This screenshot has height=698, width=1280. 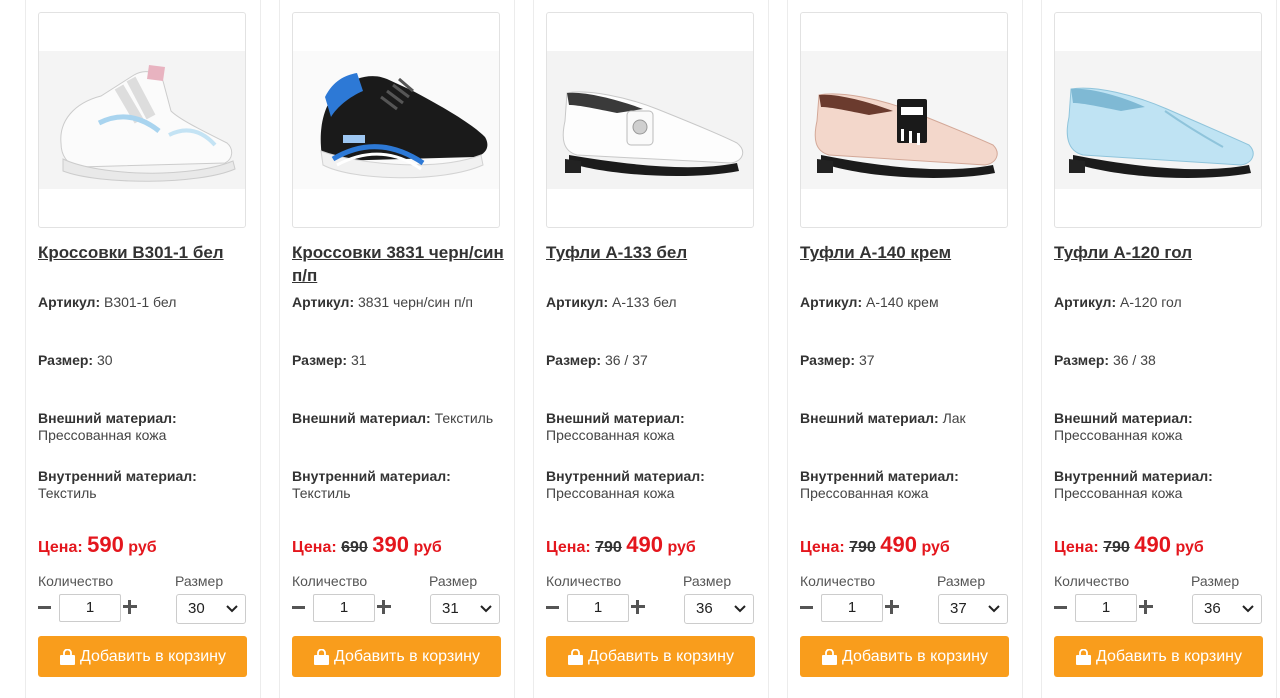 I want to click on inner-material-spec: Внутренний материал: Прессованная кожа, so click(x=1161, y=485).